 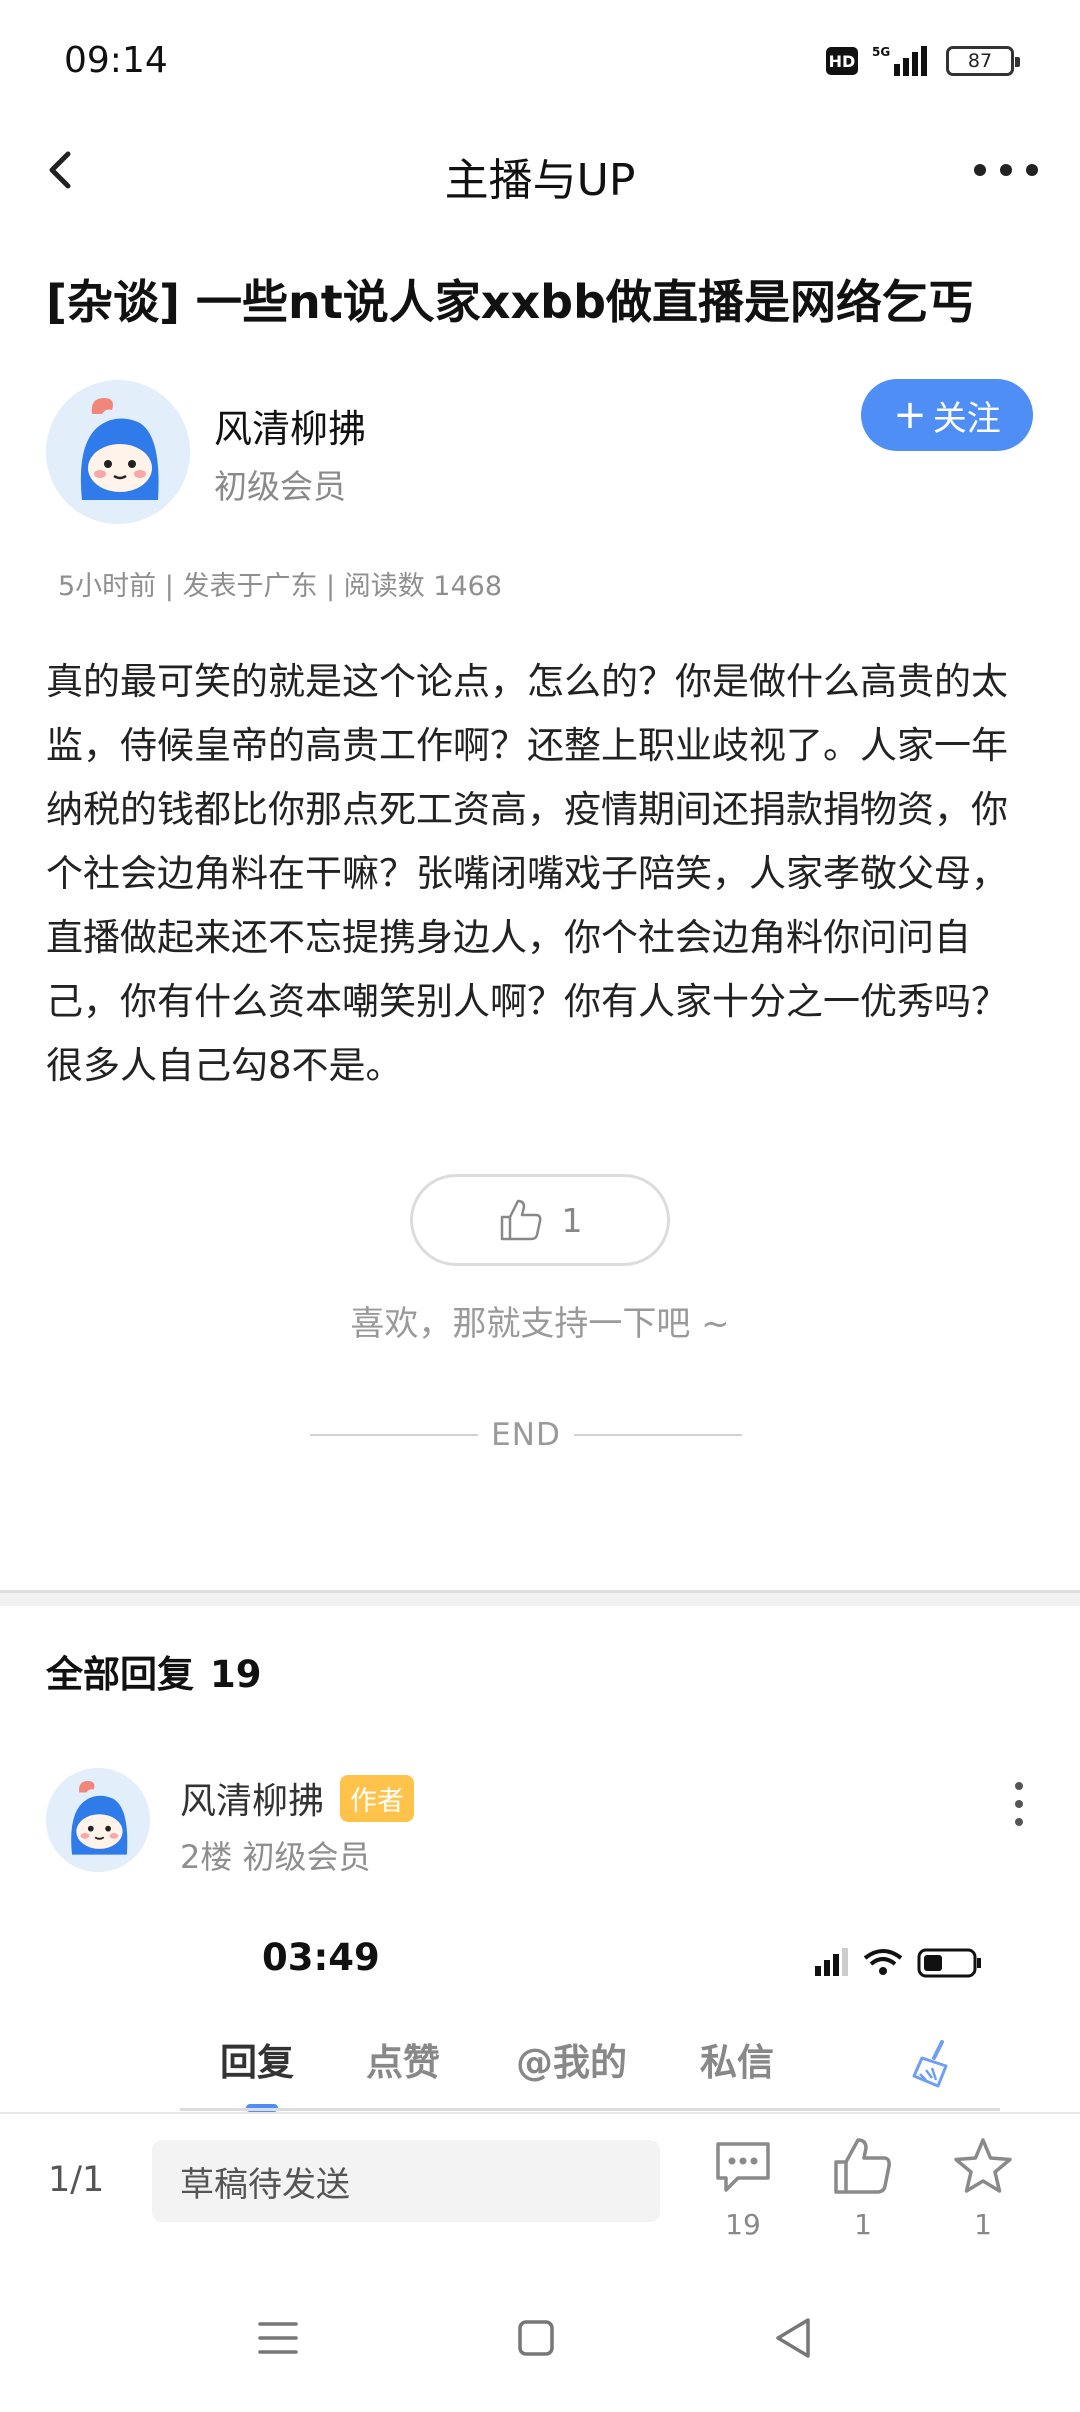 What do you see at coordinates (572, 1220) in the screenshot?
I see `like-count: 1` at bounding box center [572, 1220].